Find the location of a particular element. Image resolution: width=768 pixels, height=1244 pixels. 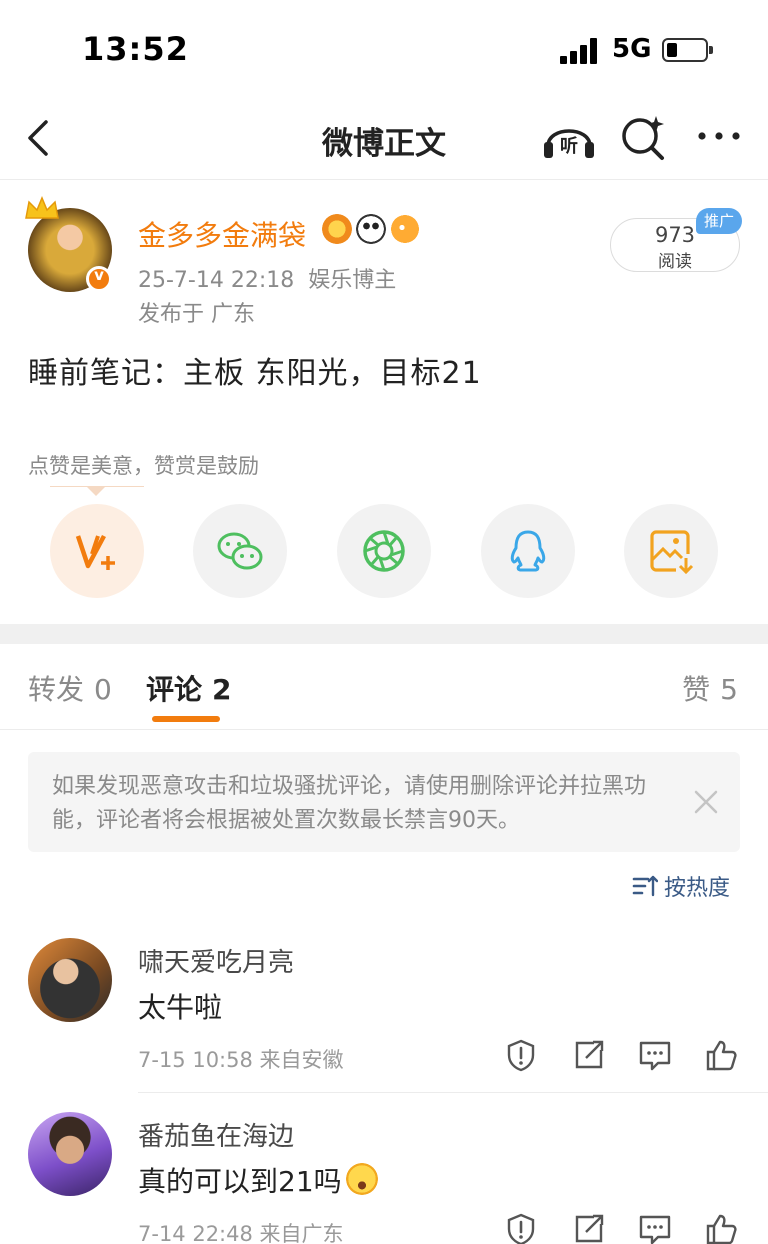

status-time: 13:52 is located at coordinates (135, 49).